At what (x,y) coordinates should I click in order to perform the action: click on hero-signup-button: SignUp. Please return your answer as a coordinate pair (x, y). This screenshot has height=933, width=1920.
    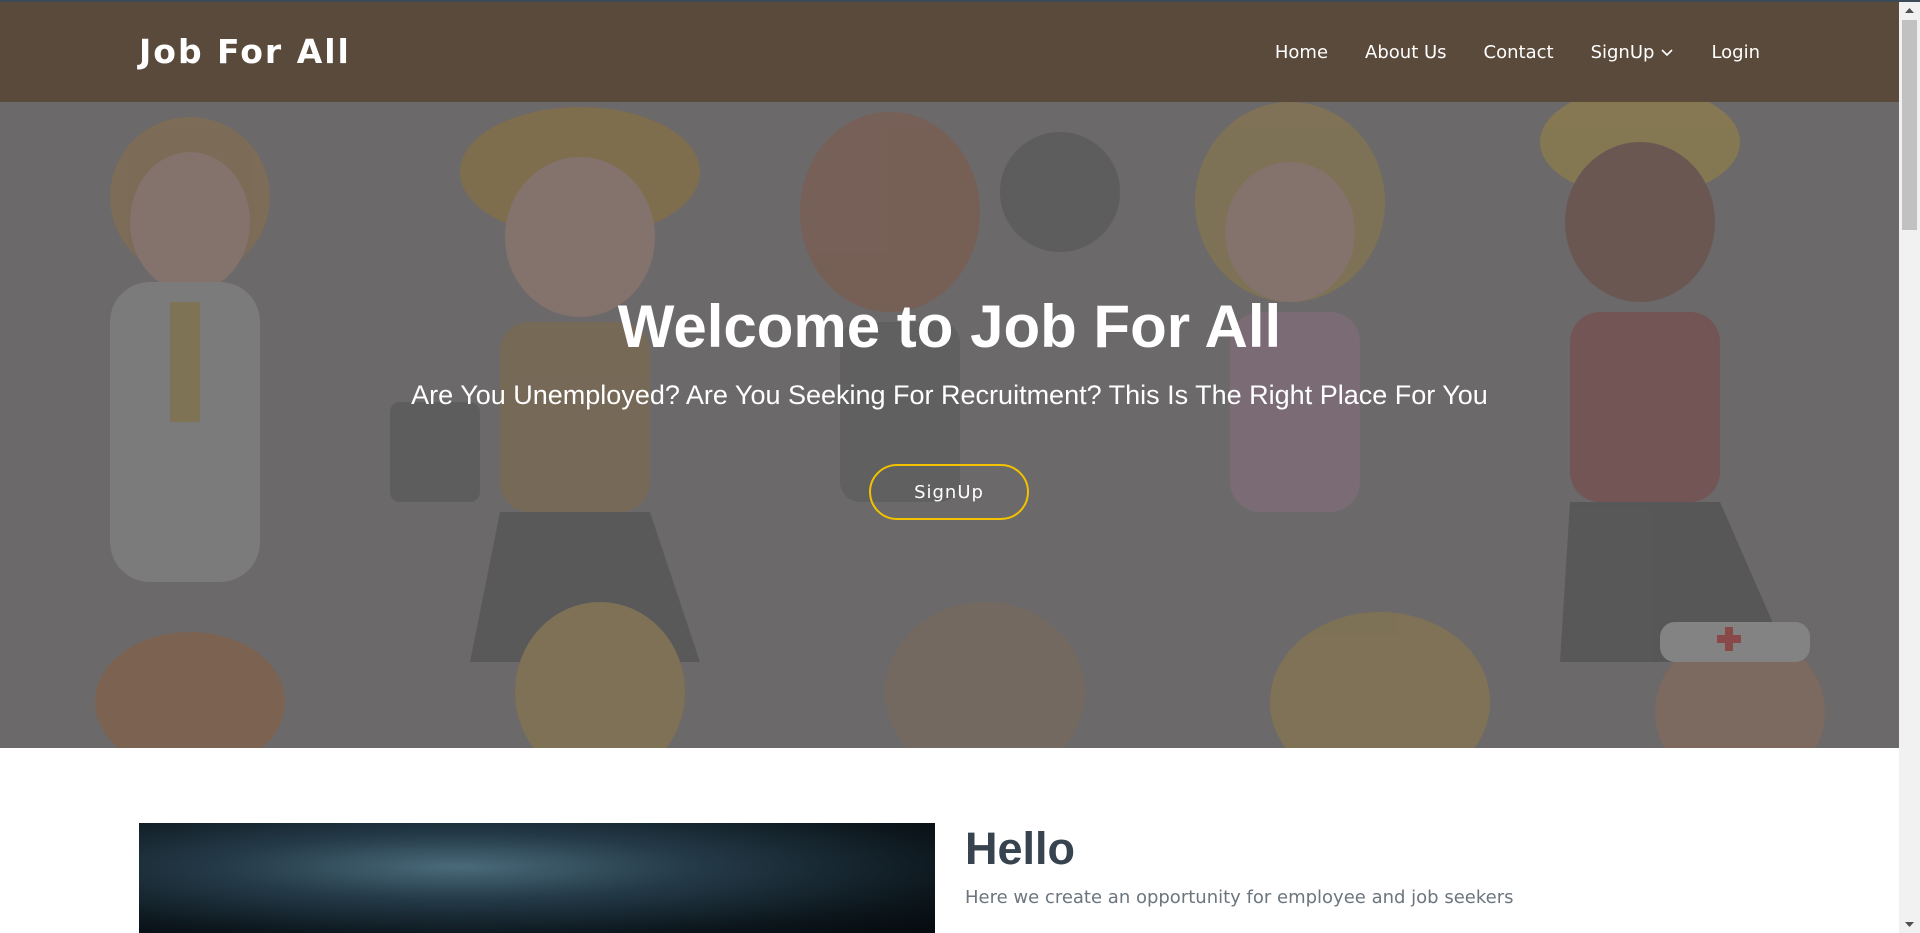
    Looking at the image, I should click on (949, 492).